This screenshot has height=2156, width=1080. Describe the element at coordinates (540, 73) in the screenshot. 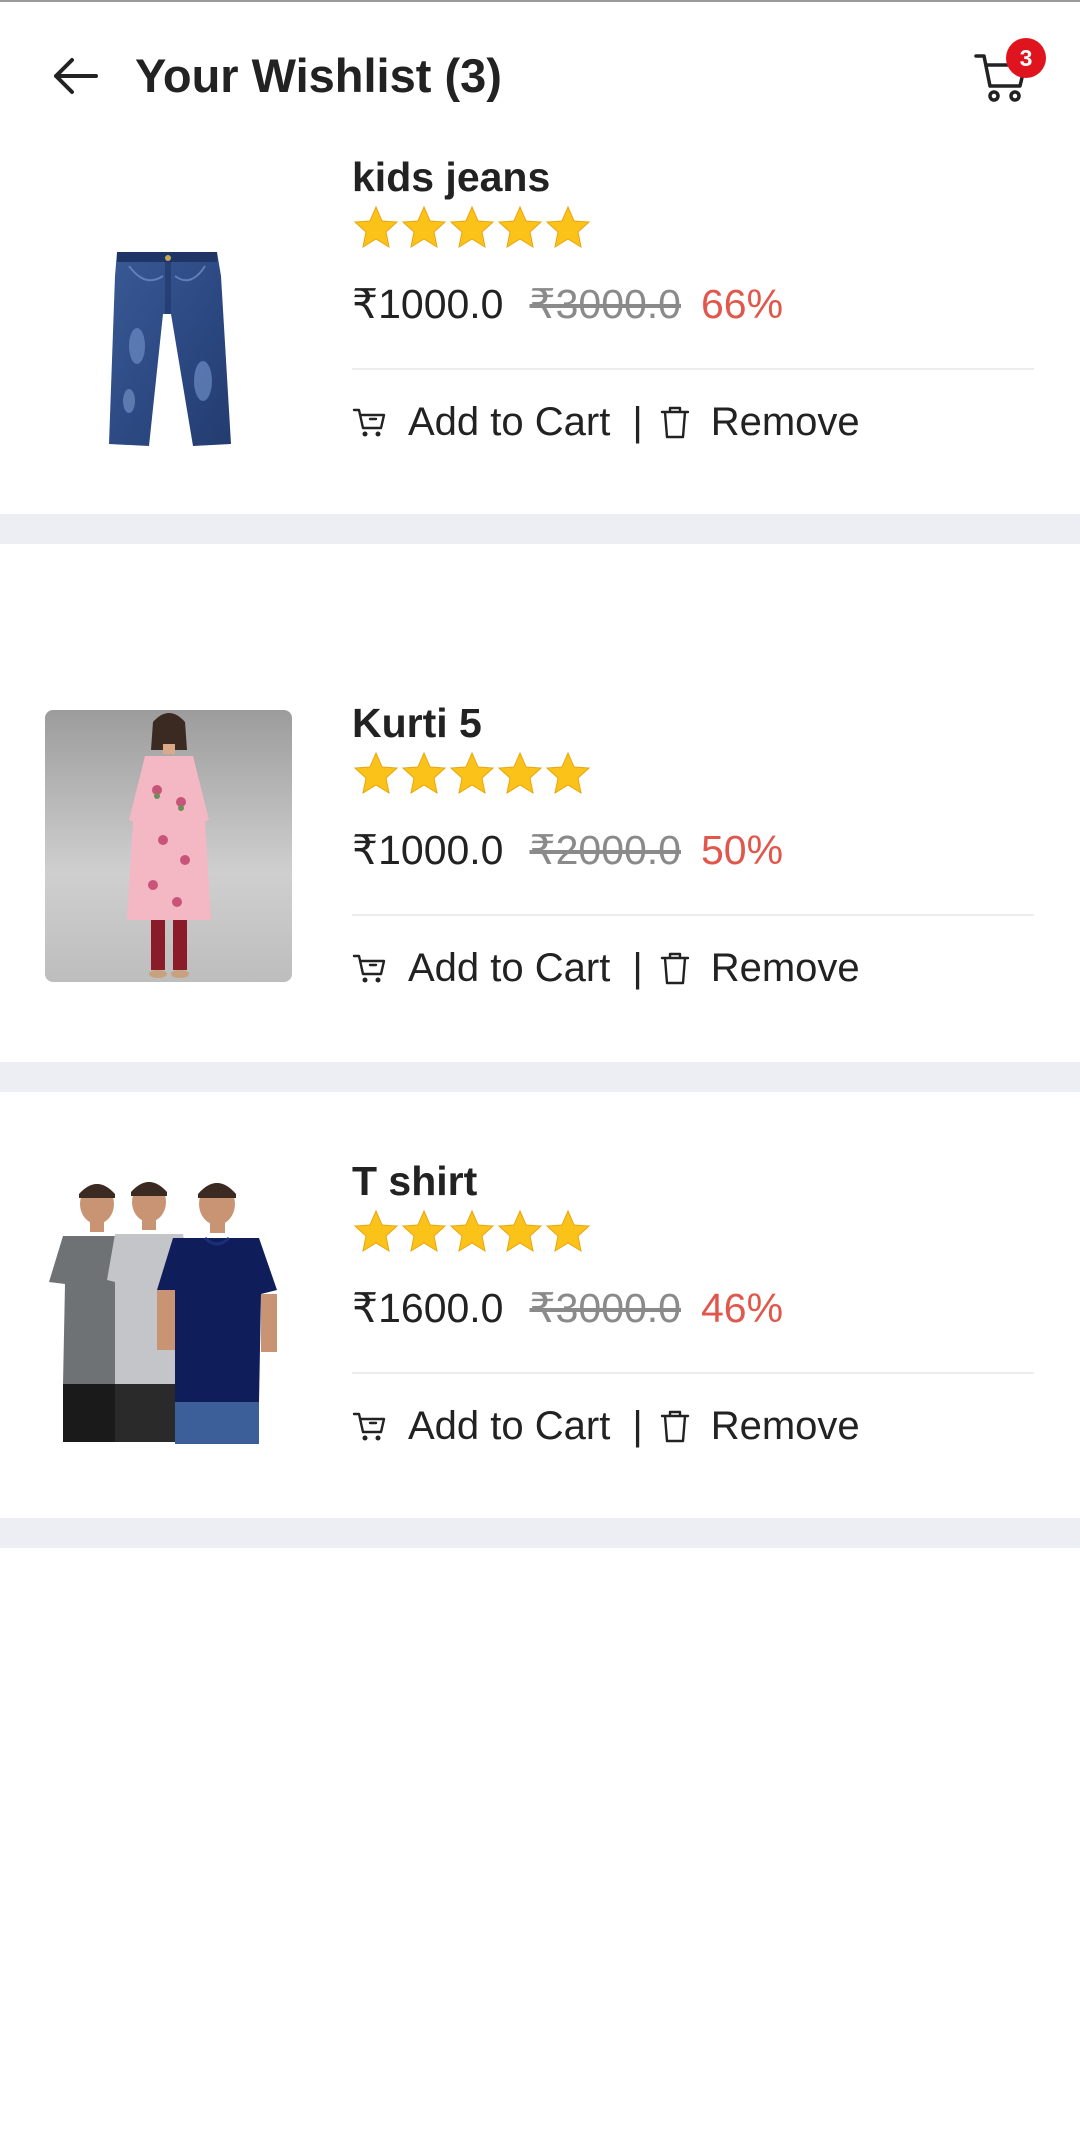

I see `app-header: Your Wishlist (3) 3` at that location.